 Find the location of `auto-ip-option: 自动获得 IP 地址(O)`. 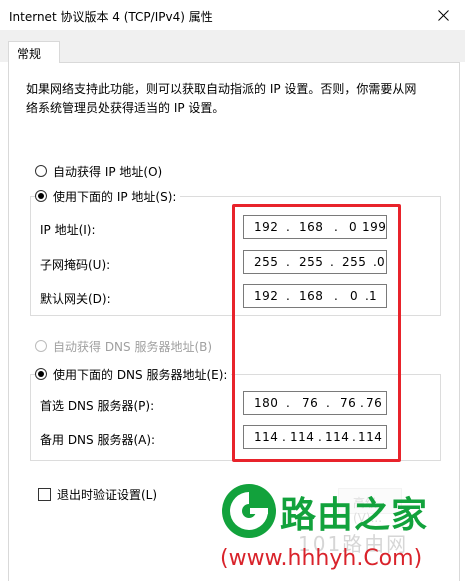

auto-ip-option: 自动获得 IP 地址(O) is located at coordinates (98, 171).